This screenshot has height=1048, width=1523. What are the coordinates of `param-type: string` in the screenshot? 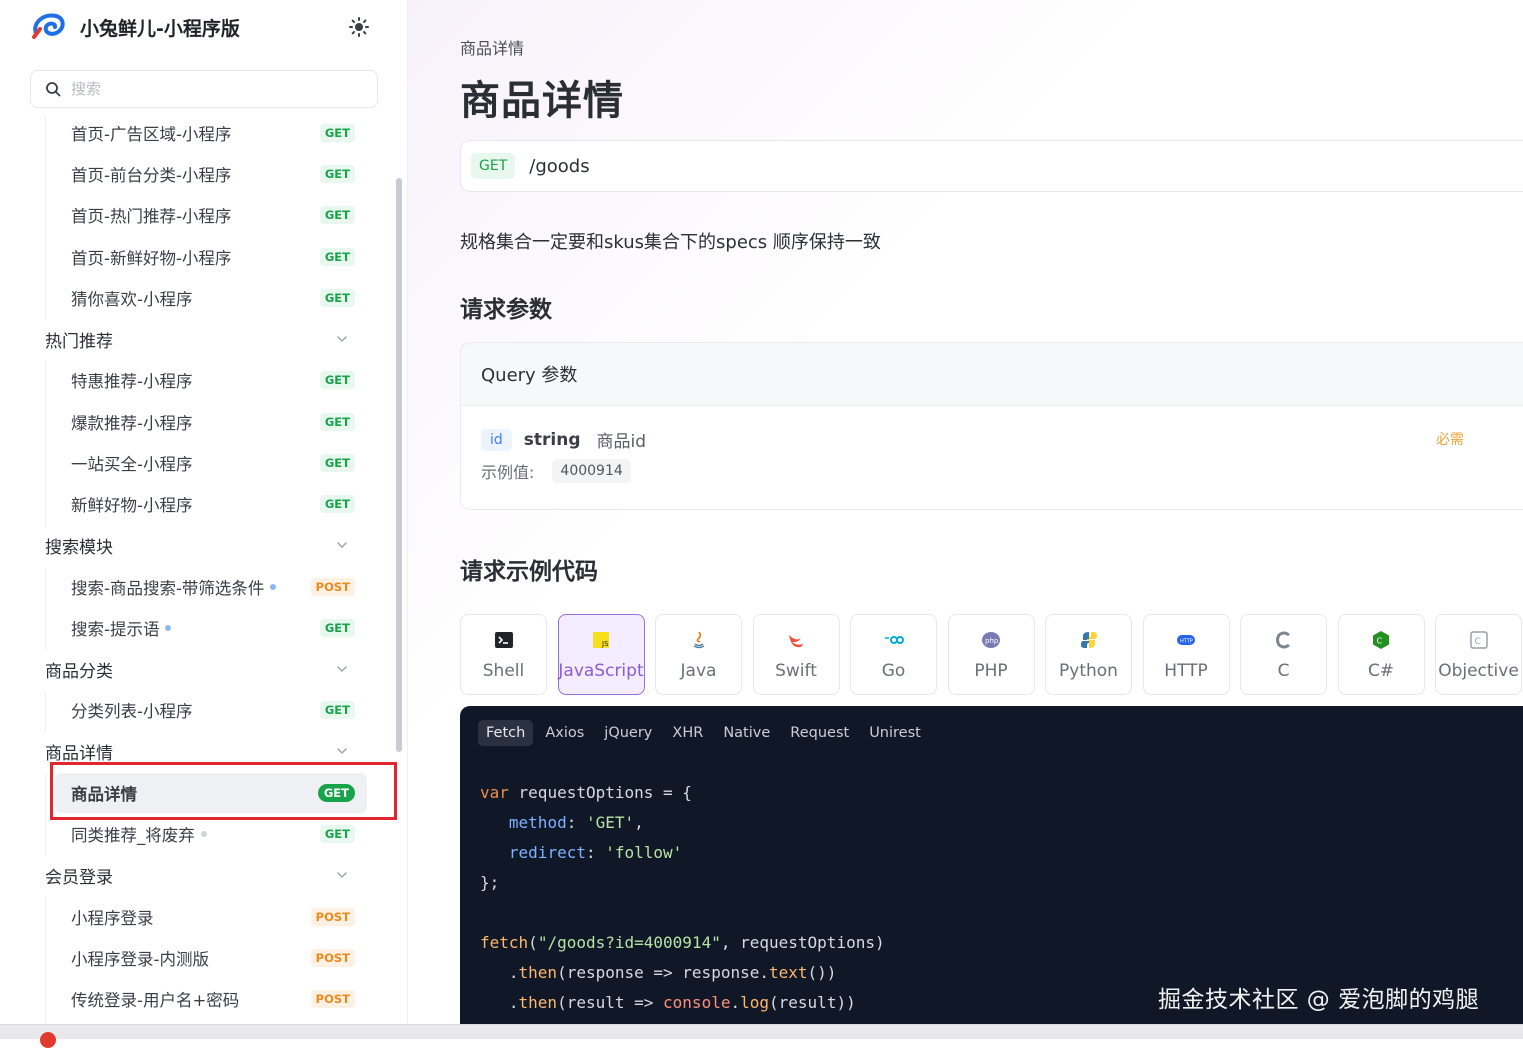 It's located at (552, 439).